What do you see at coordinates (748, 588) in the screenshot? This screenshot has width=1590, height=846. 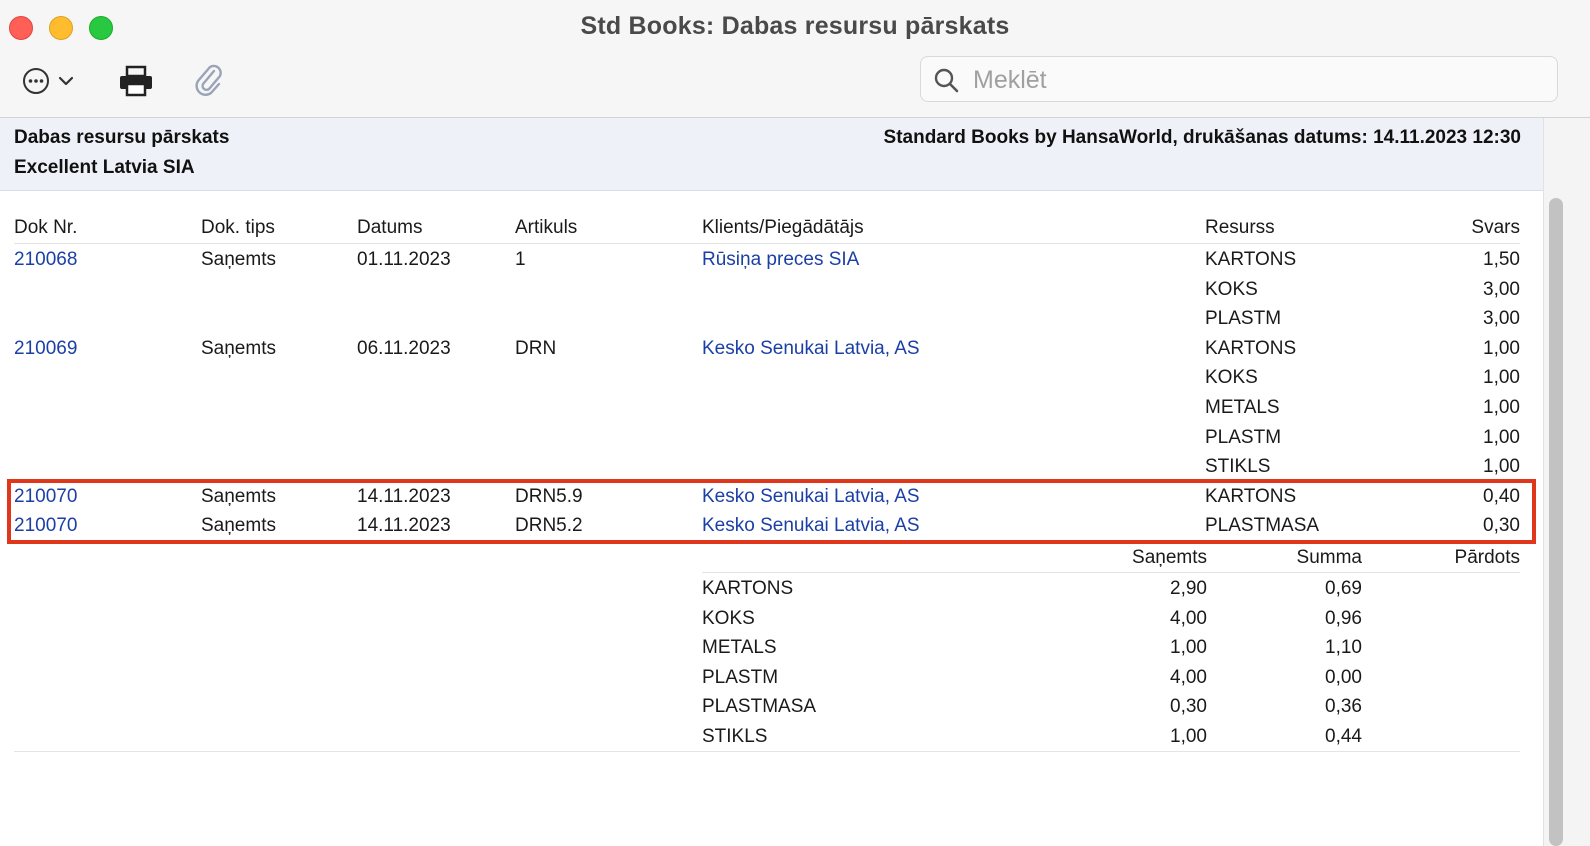 I see `summary-resource: KARTONS` at bounding box center [748, 588].